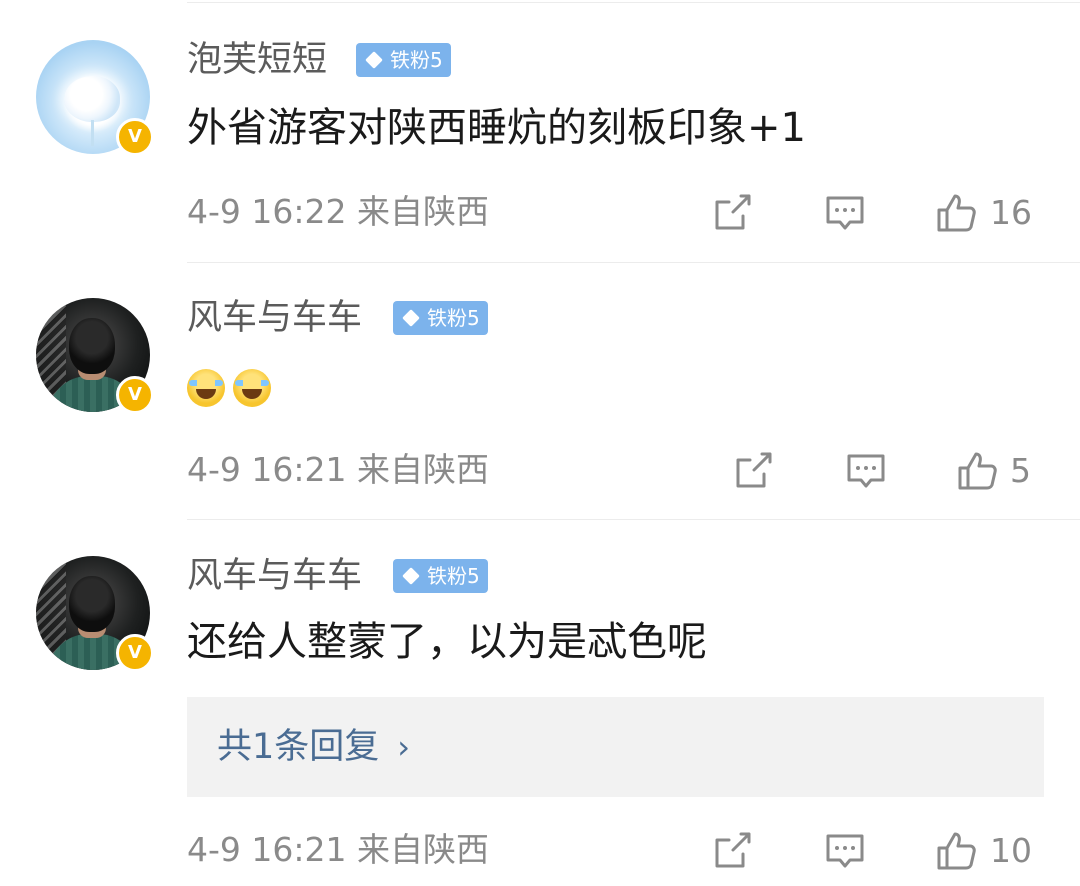  What do you see at coordinates (877, 212) in the screenshot?
I see `comment-actions: 16` at bounding box center [877, 212].